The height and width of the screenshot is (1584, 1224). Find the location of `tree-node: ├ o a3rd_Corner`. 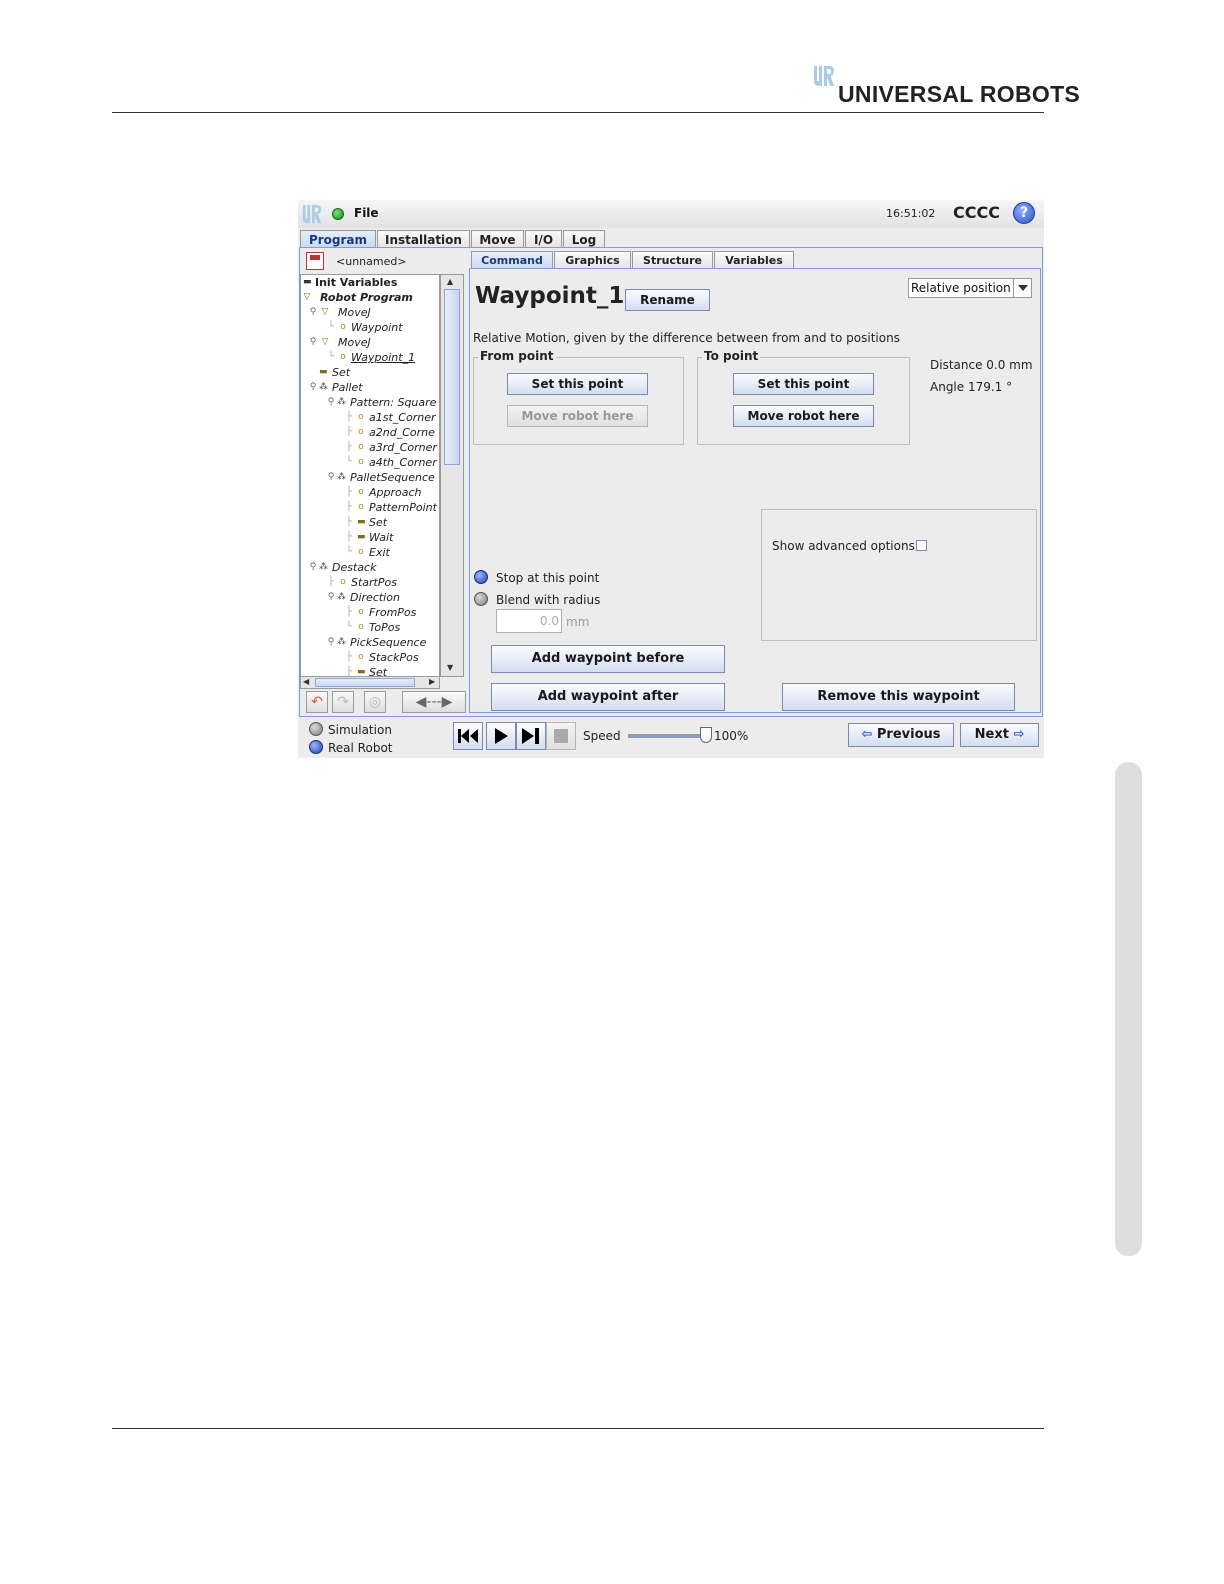

tree-node: ├ o a3rd_Corner is located at coordinates (391, 447).